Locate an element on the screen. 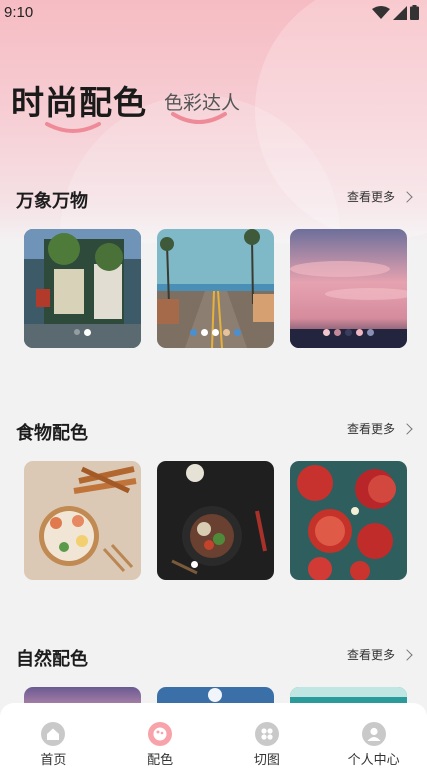 The height and width of the screenshot is (774, 427). section-title-nature: 自然配色 is located at coordinates (52, 659).